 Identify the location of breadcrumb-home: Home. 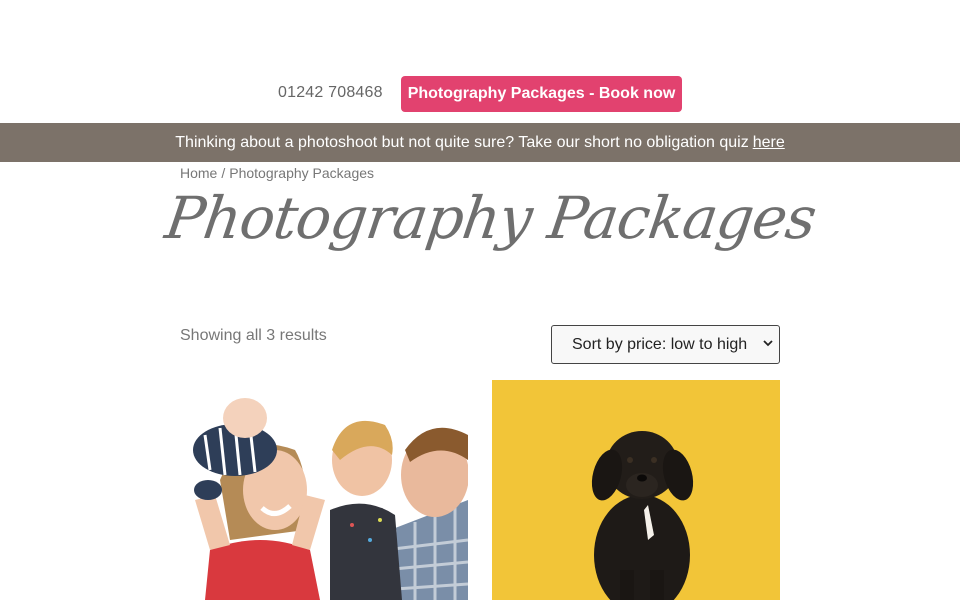
(198, 173).